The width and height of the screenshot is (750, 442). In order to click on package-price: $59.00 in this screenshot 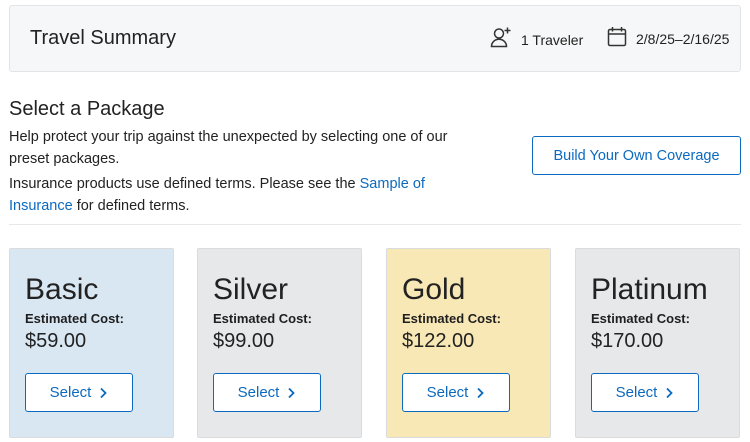, I will do `click(56, 341)`.